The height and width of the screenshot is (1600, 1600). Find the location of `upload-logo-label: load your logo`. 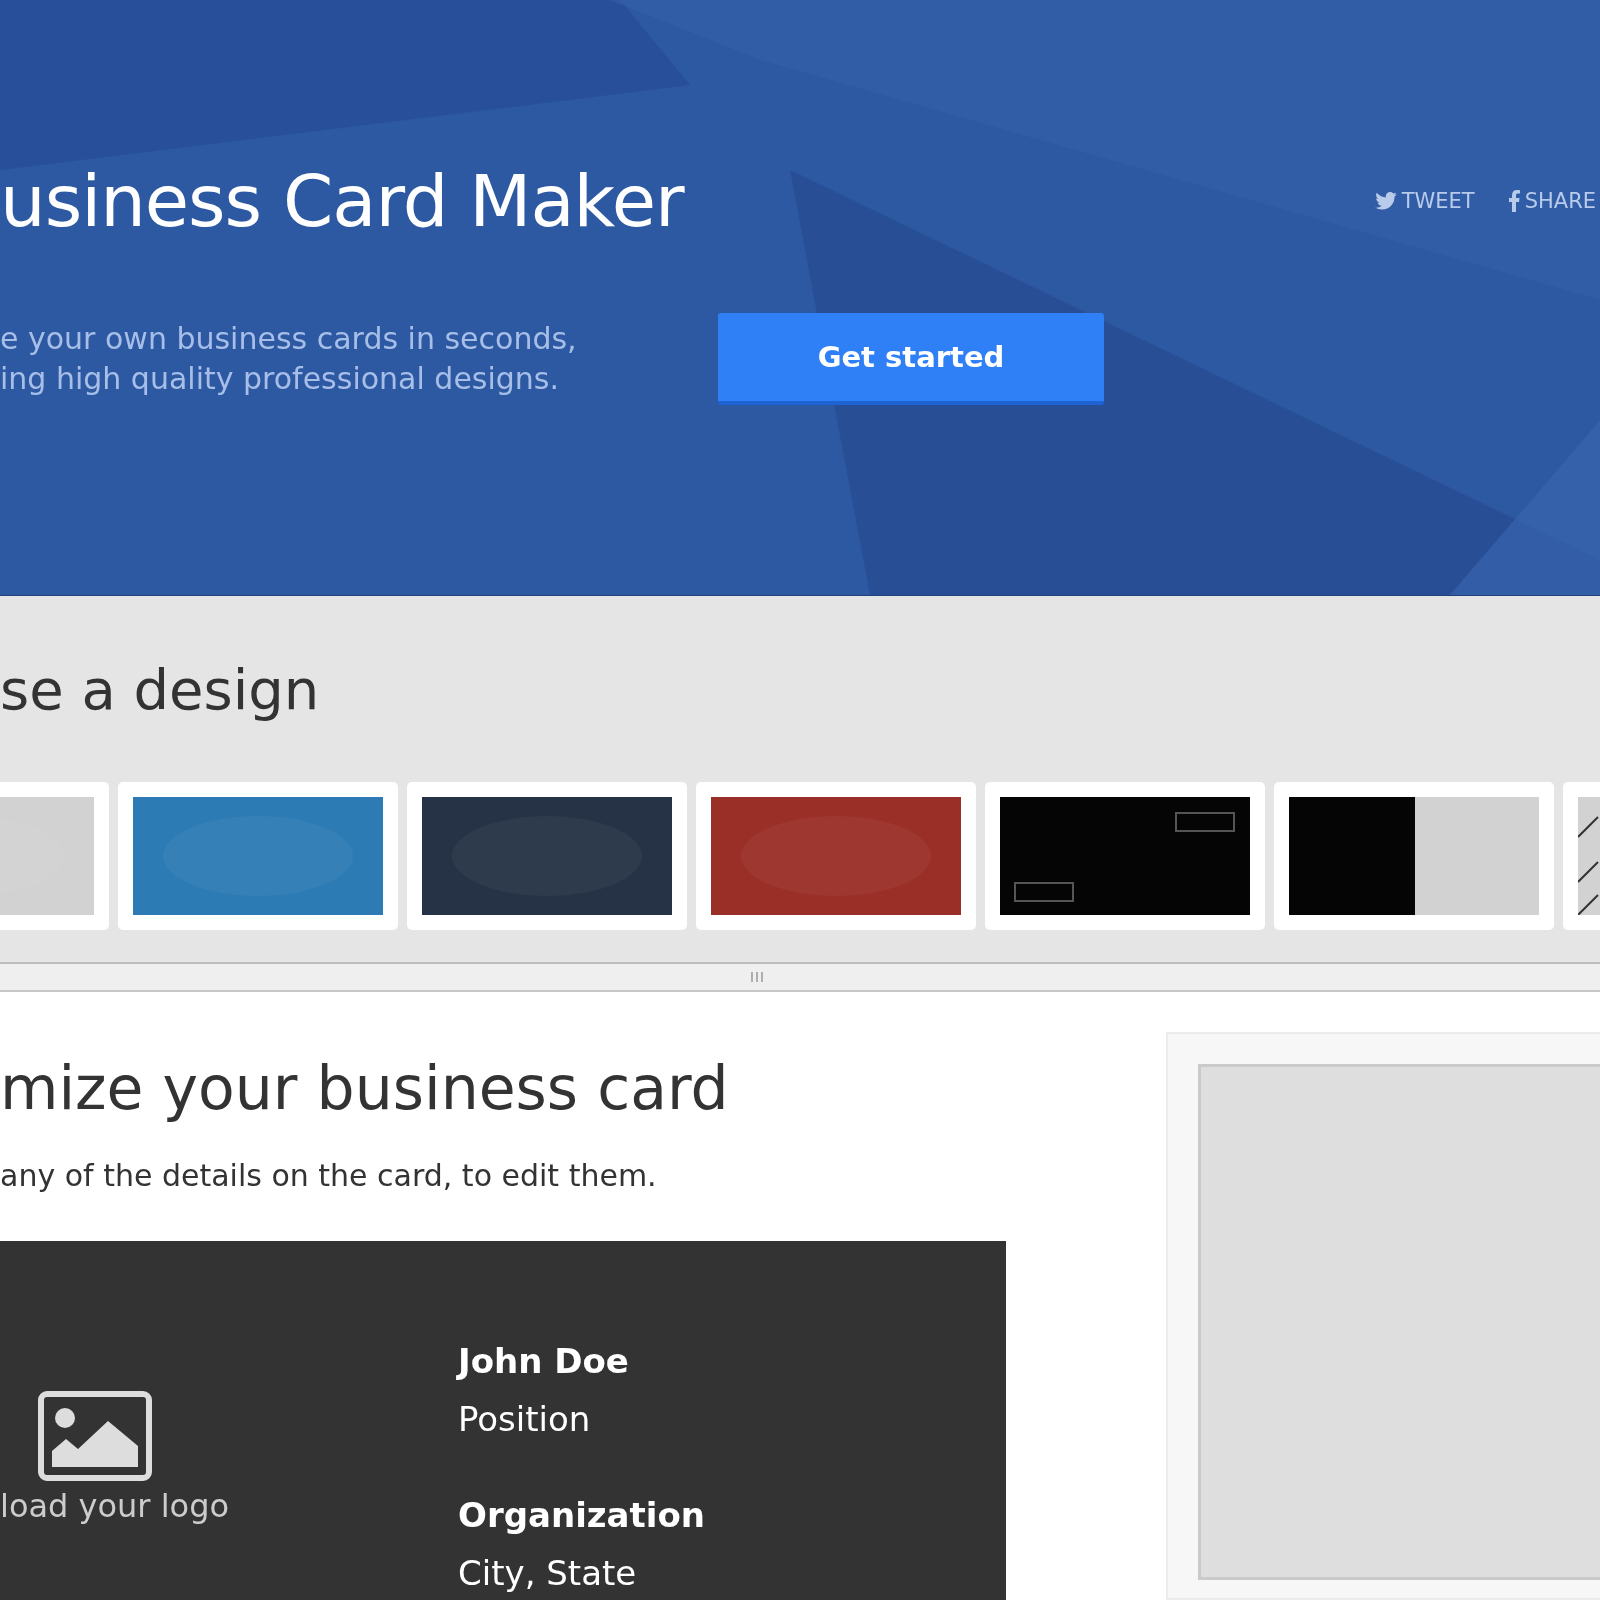

upload-logo-label: load your logo is located at coordinates (115, 1506).